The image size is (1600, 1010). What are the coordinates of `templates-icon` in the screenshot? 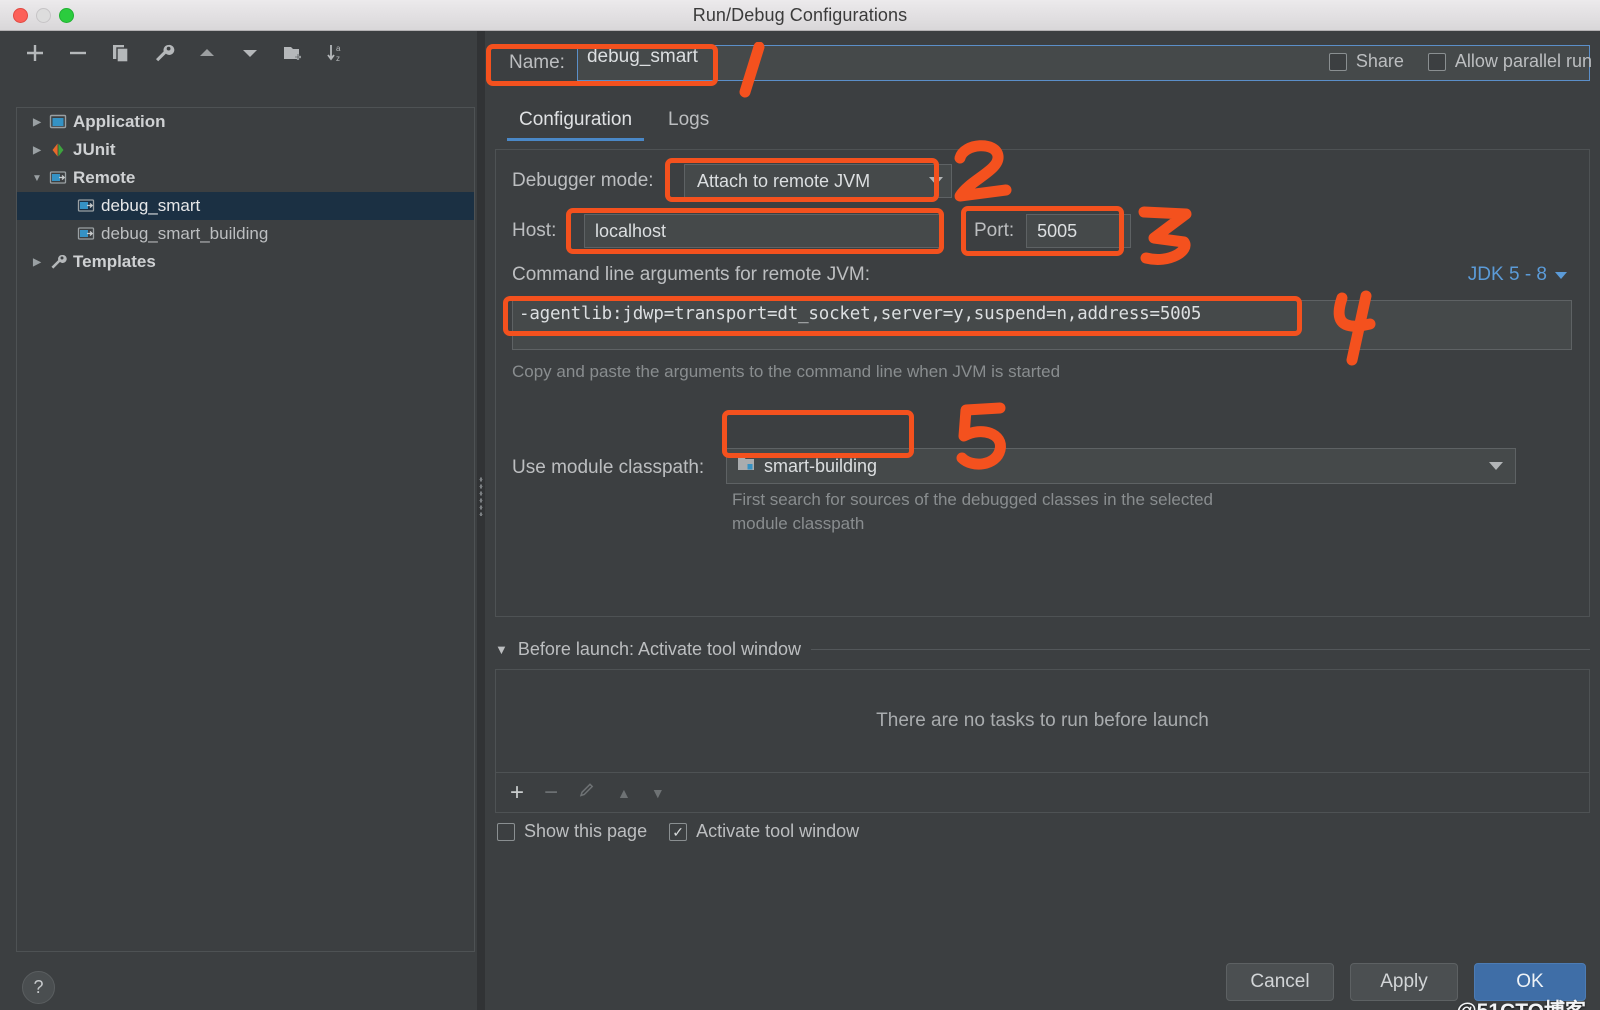 It's located at (58, 262).